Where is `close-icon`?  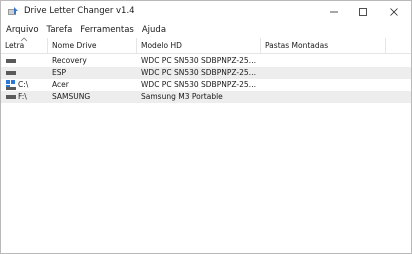 close-icon is located at coordinates (394, 12).